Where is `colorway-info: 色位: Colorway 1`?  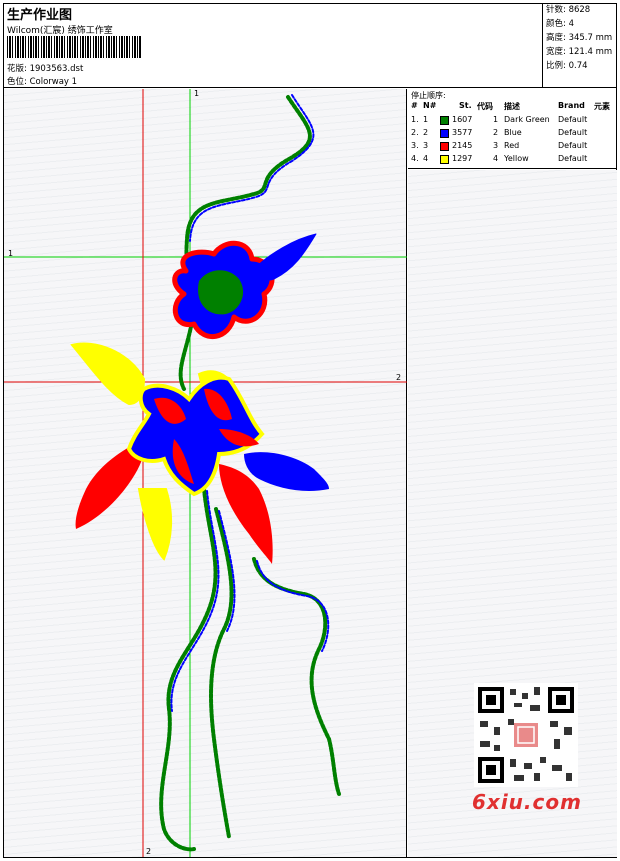
colorway-info: 色位: Colorway 1 is located at coordinates (42, 81).